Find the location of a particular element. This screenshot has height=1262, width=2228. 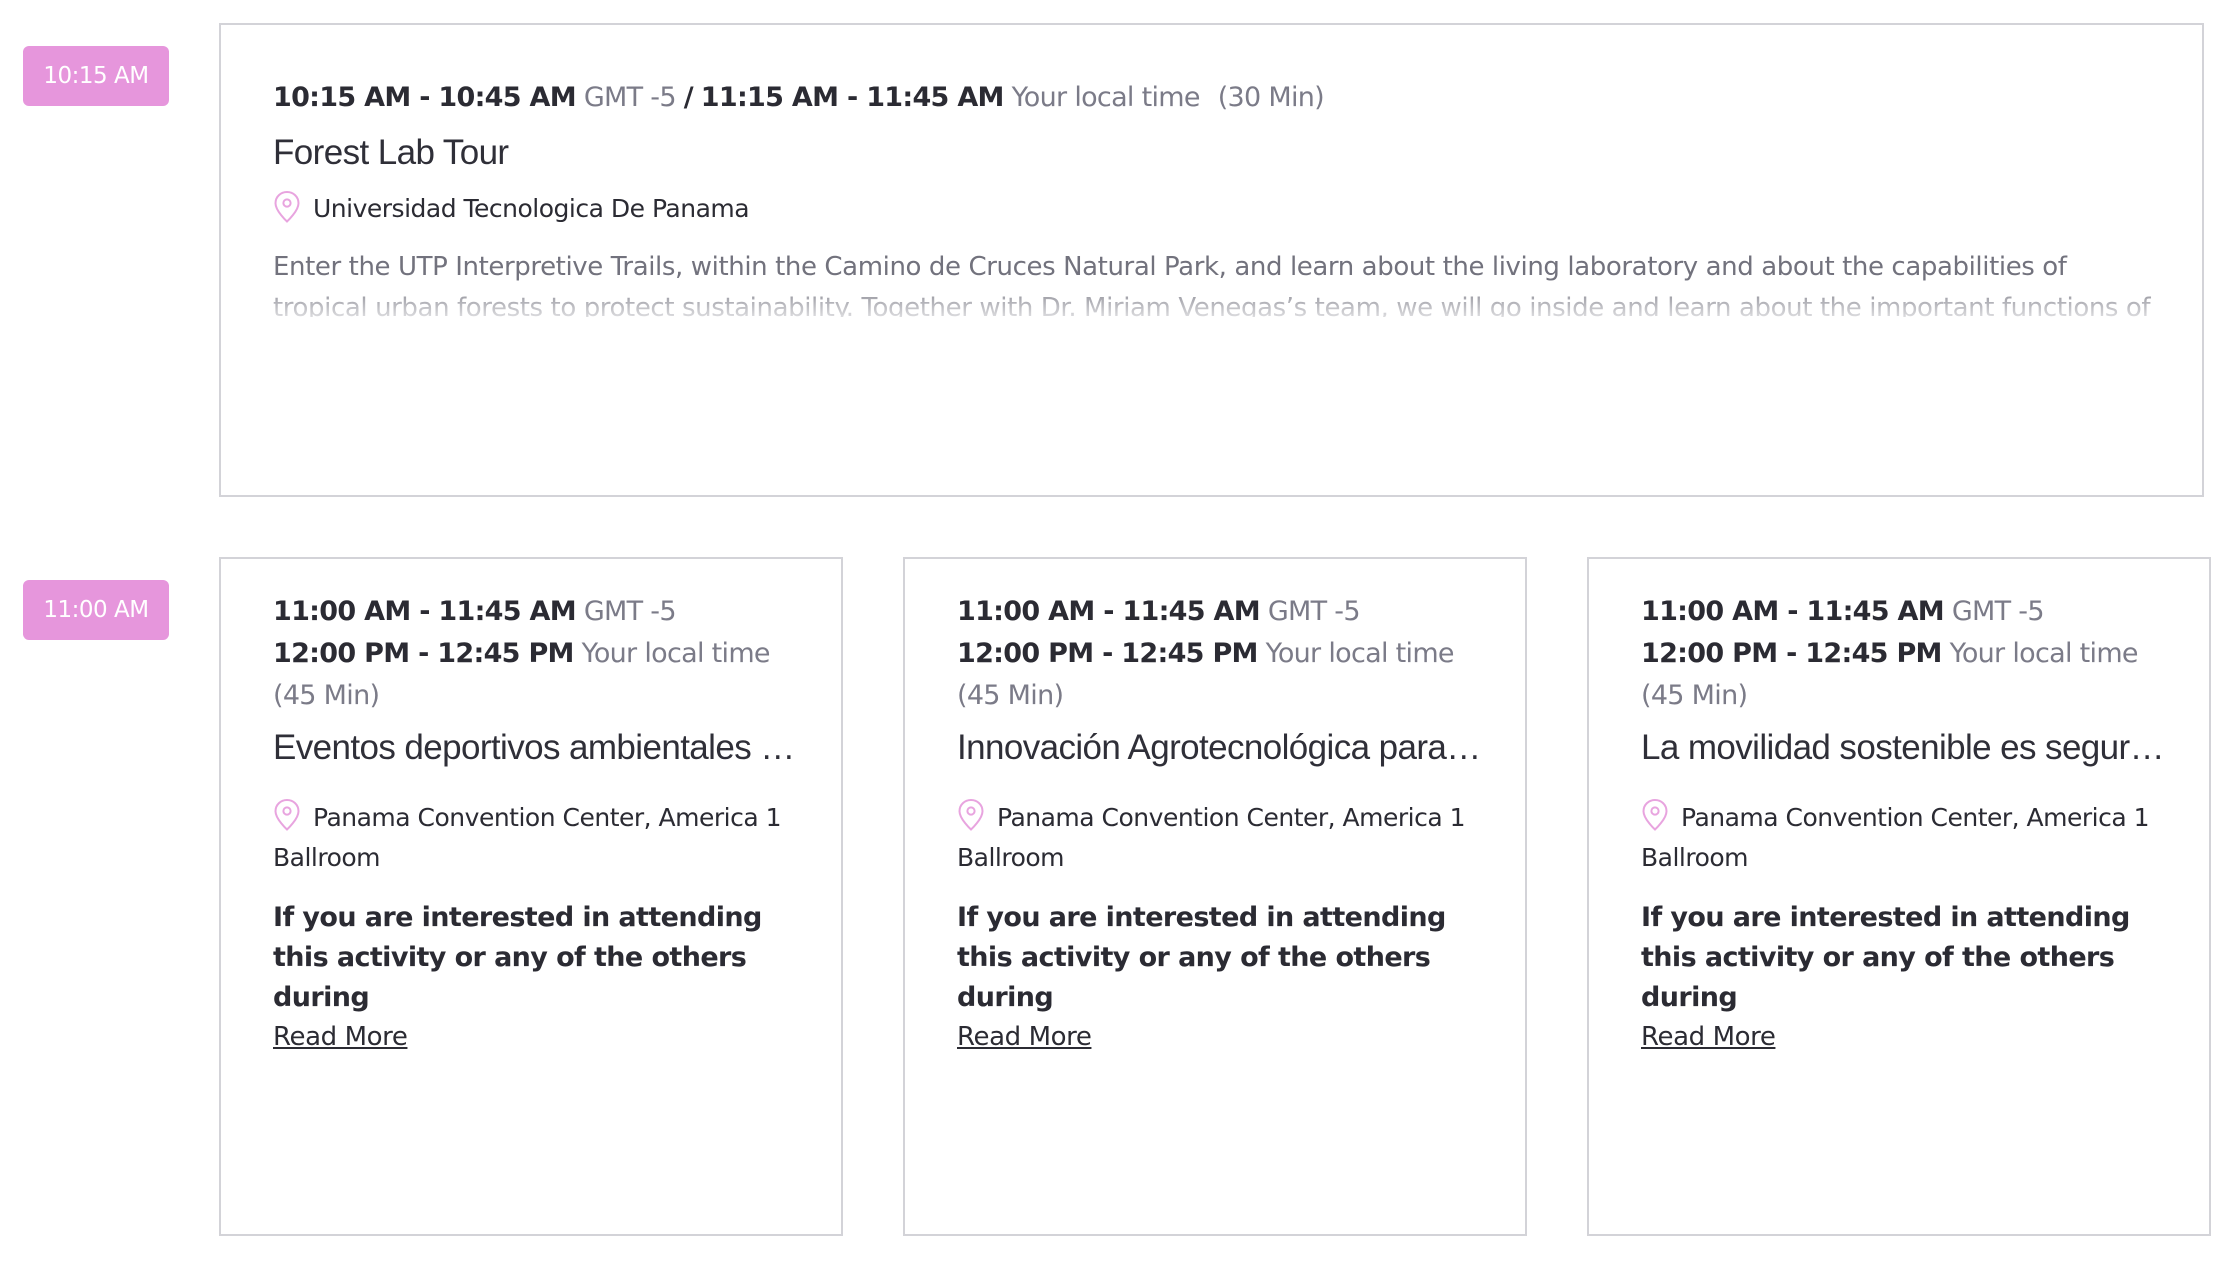

local-time-range: 11:15 AM - 11:45 AM is located at coordinates (852, 97).